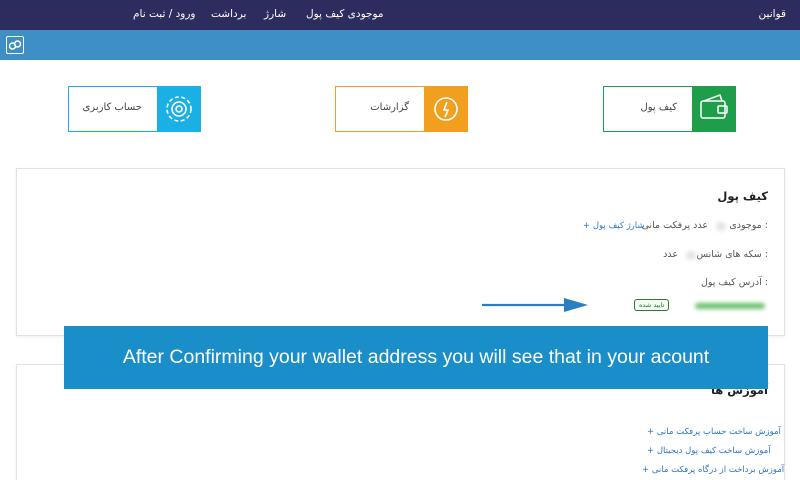 The image size is (800, 480). I want to click on pointer-arrow-icon, so click(535, 305).